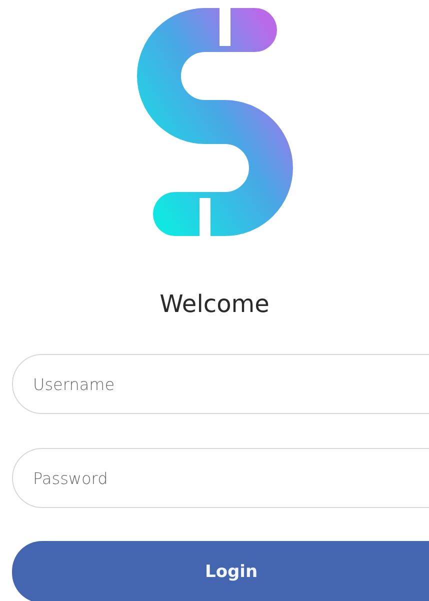 This screenshot has height=601, width=429. What do you see at coordinates (220, 571) in the screenshot?
I see `login-button: Login` at bounding box center [220, 571].